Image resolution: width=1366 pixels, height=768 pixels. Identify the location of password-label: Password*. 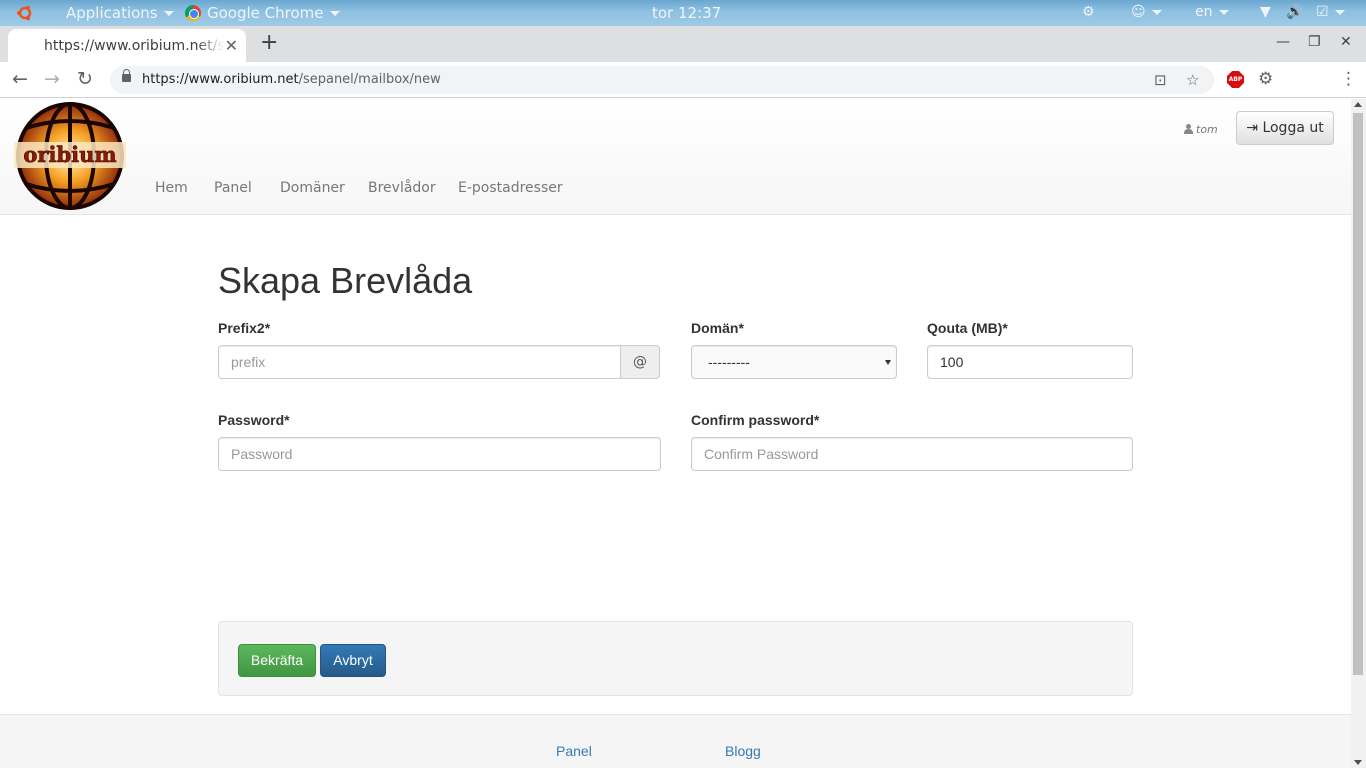
(254, 420).